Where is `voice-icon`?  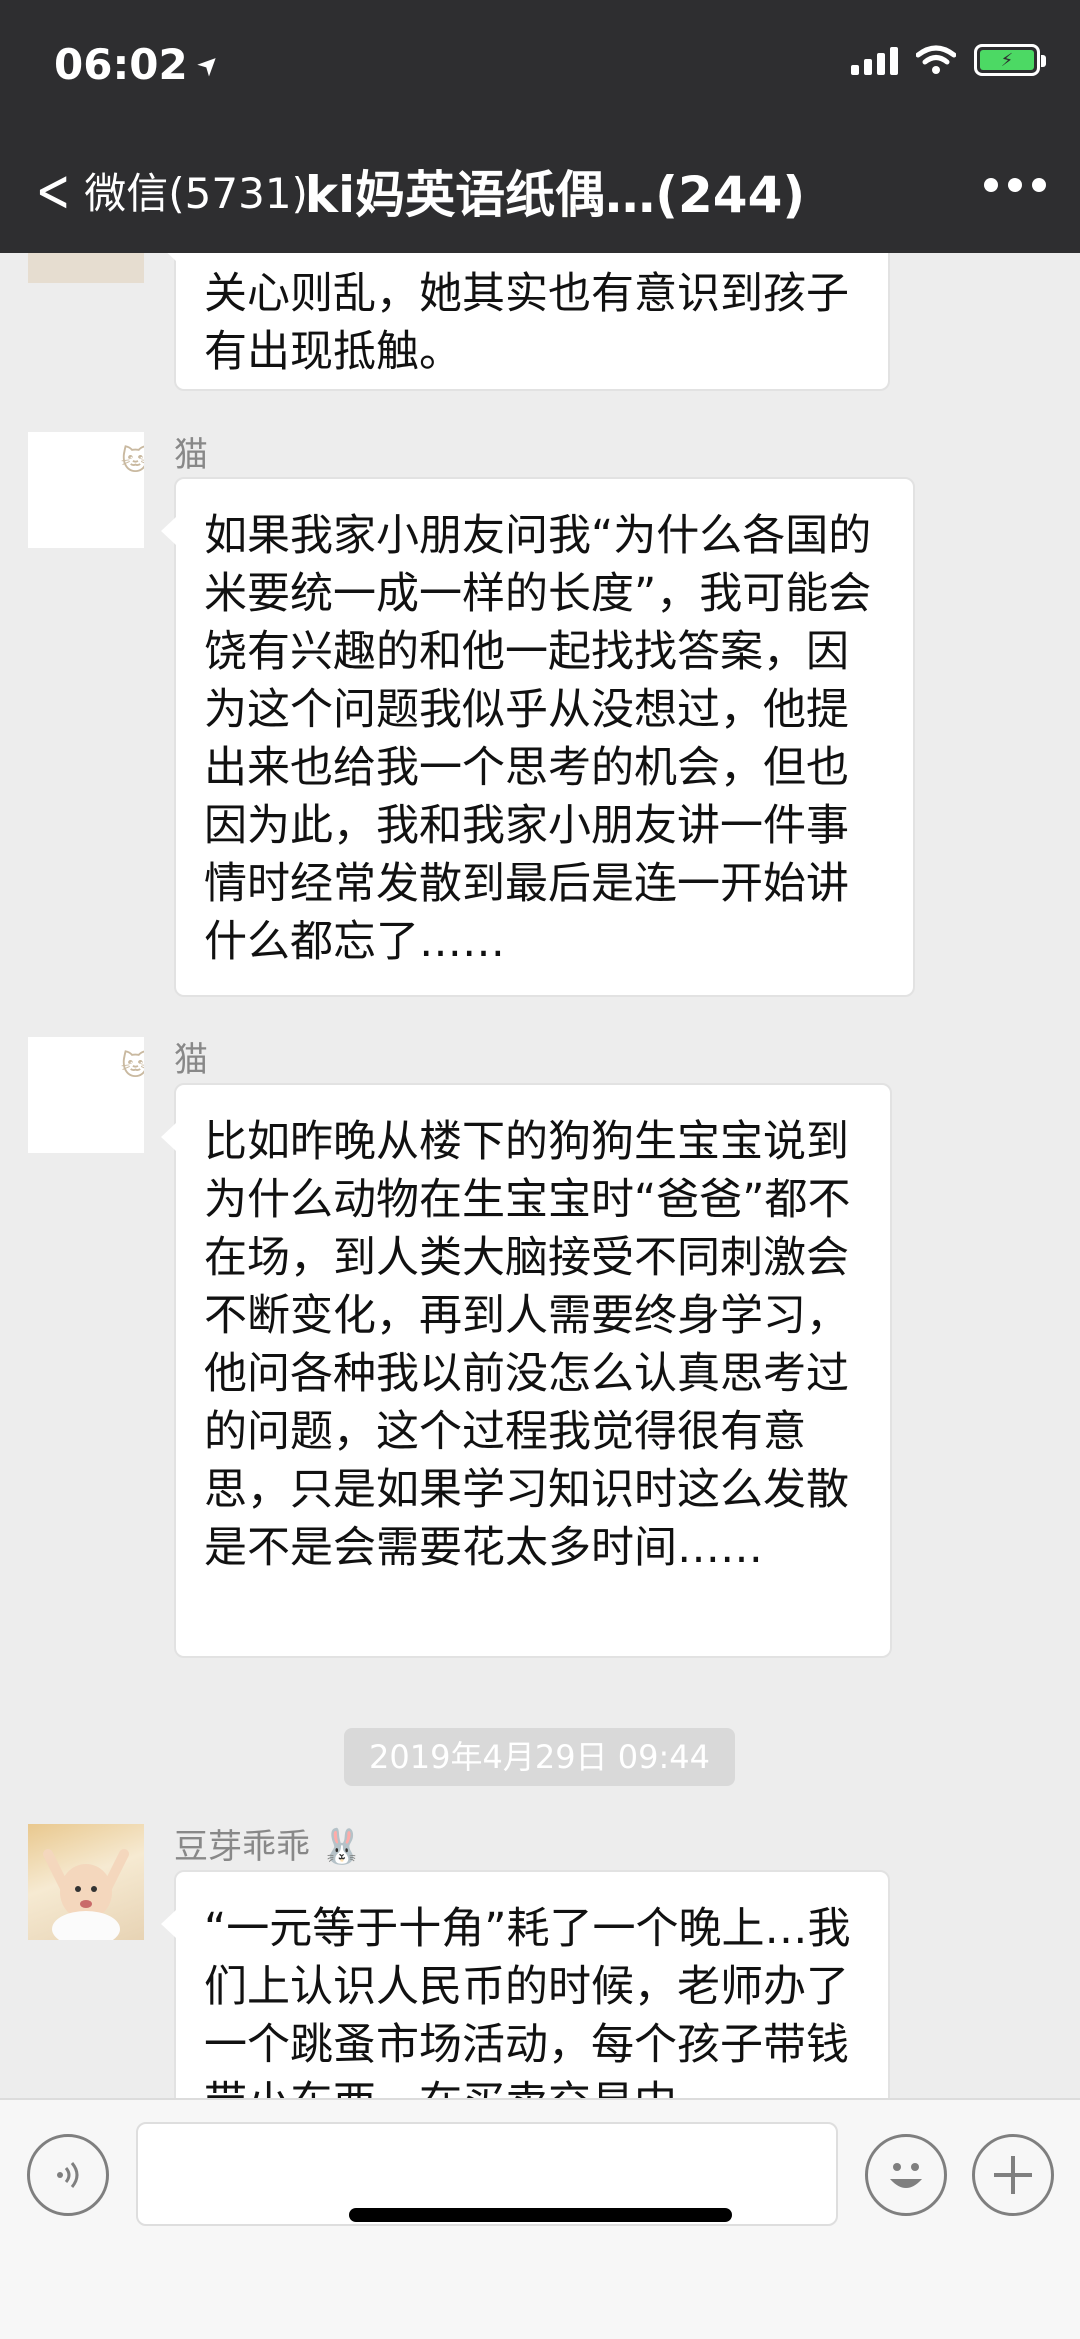
voice-icon is located at coordinates (68, 2175).